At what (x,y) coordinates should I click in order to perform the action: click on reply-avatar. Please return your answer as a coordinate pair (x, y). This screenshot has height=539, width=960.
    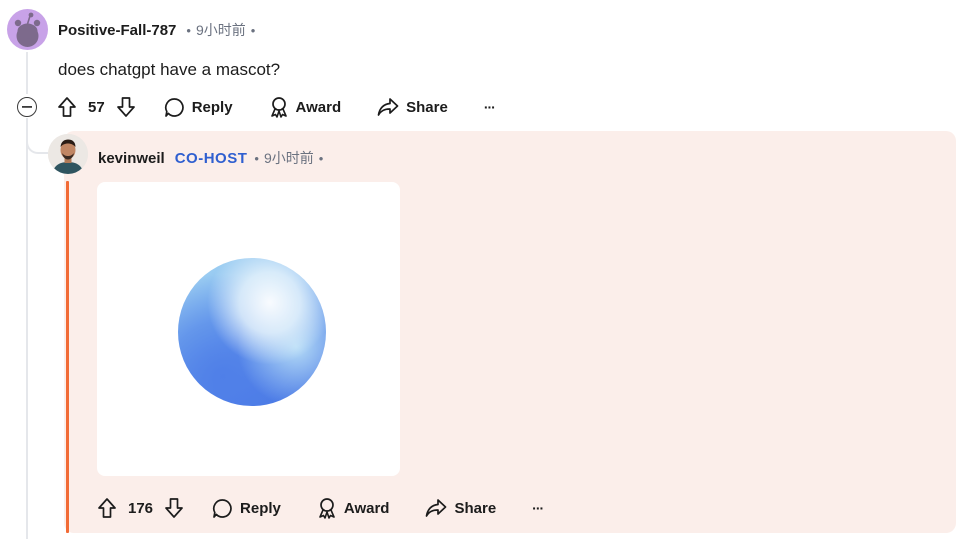
    Looking at the image, I should click on (68, 154).